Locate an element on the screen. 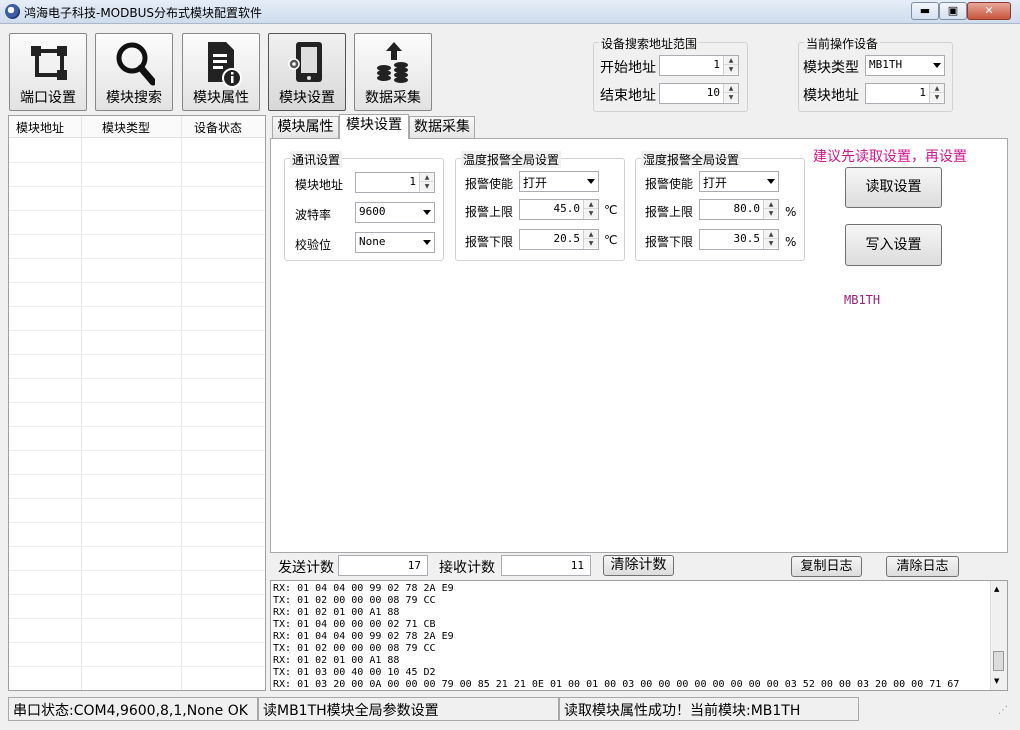  device-list-header: 模块地址 模块类型 设备状态 is located at coordinates (137, 127).